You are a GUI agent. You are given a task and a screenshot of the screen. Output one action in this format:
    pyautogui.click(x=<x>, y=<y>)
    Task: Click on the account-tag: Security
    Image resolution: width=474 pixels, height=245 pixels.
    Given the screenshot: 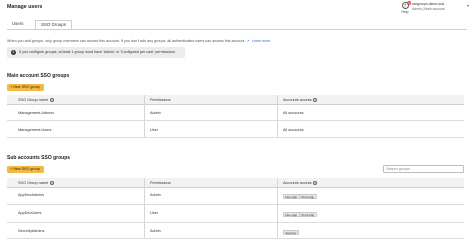 What is the action you would take?
    pyautogui.click(x=291, y=232)
    